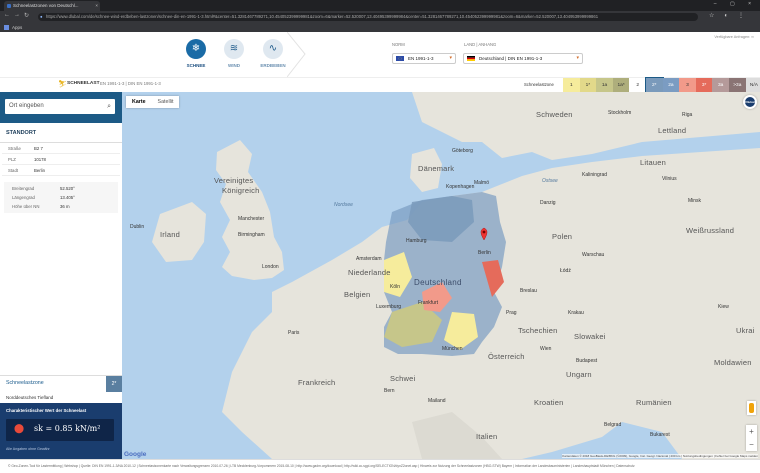  I want to click on legend-zone: 2*, so click(654, 85).